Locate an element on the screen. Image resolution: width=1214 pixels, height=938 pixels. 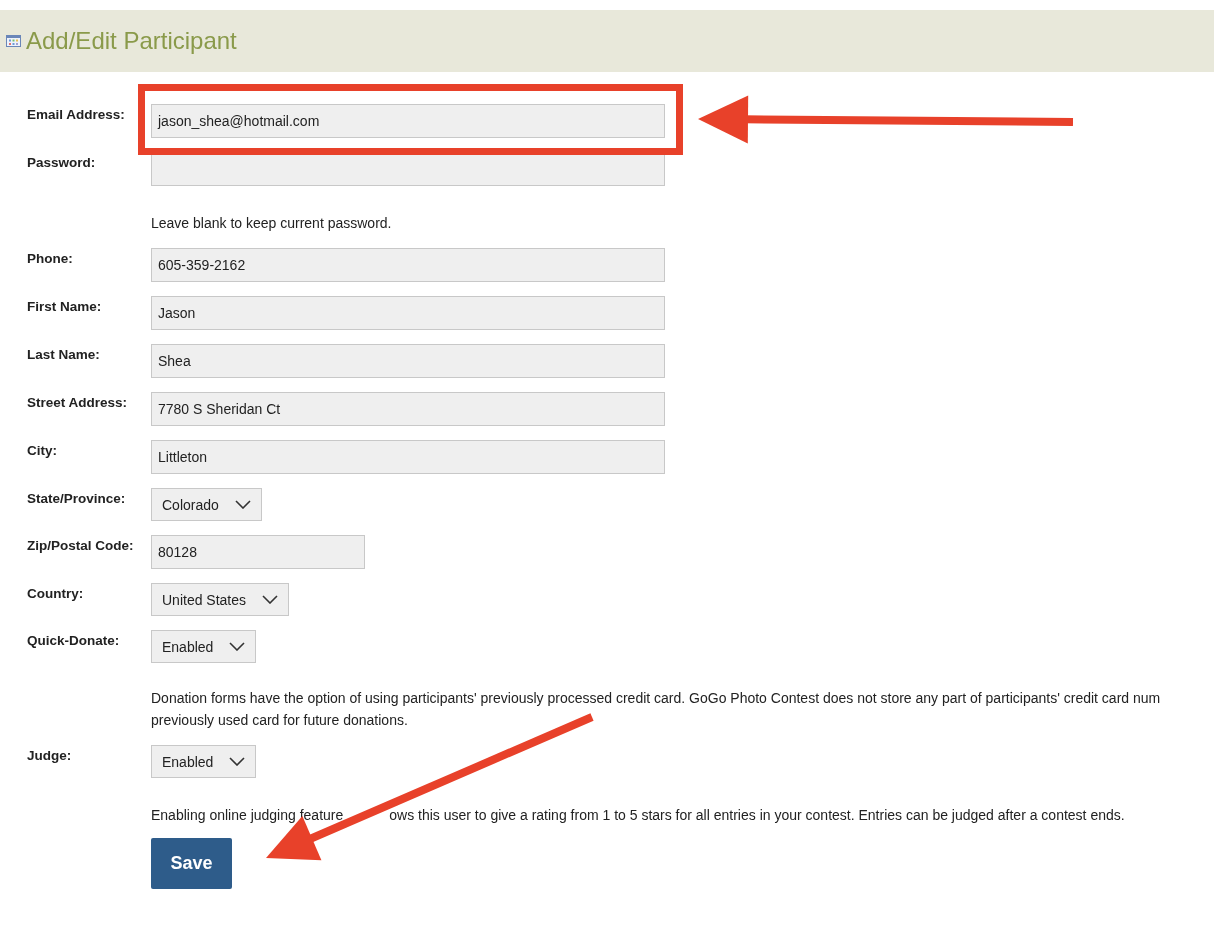
field-label: City: is located at coordinates (42, 451).